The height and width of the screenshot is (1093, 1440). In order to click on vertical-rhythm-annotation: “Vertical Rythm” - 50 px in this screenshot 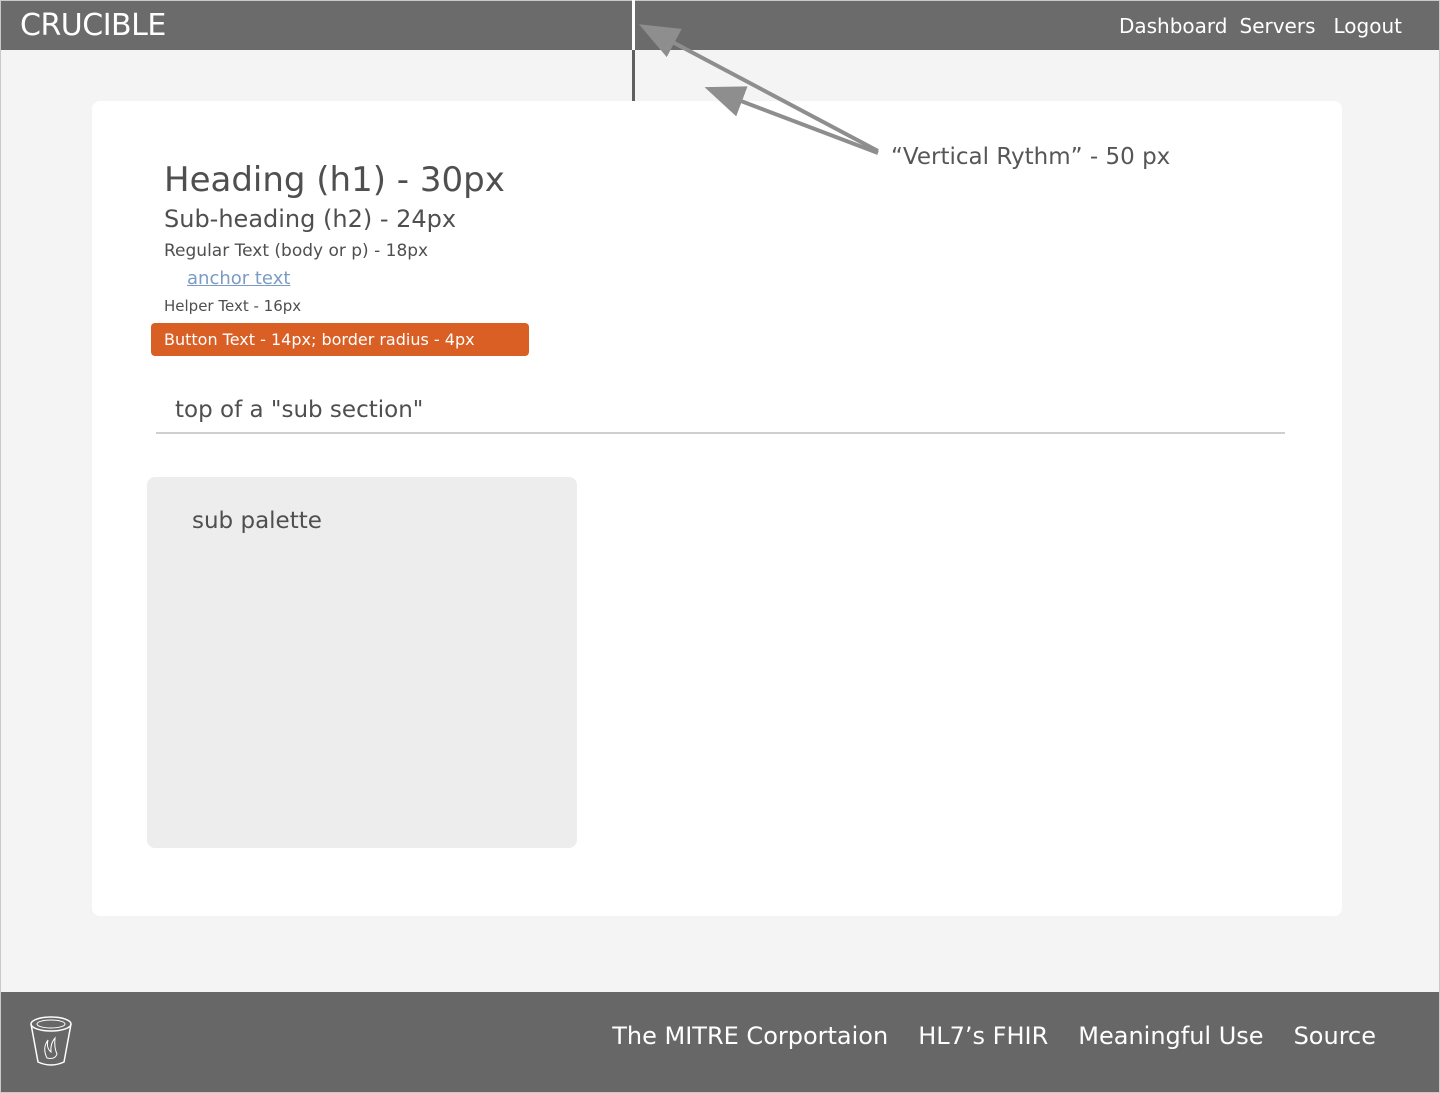, I will do `click(1031, 157)`.